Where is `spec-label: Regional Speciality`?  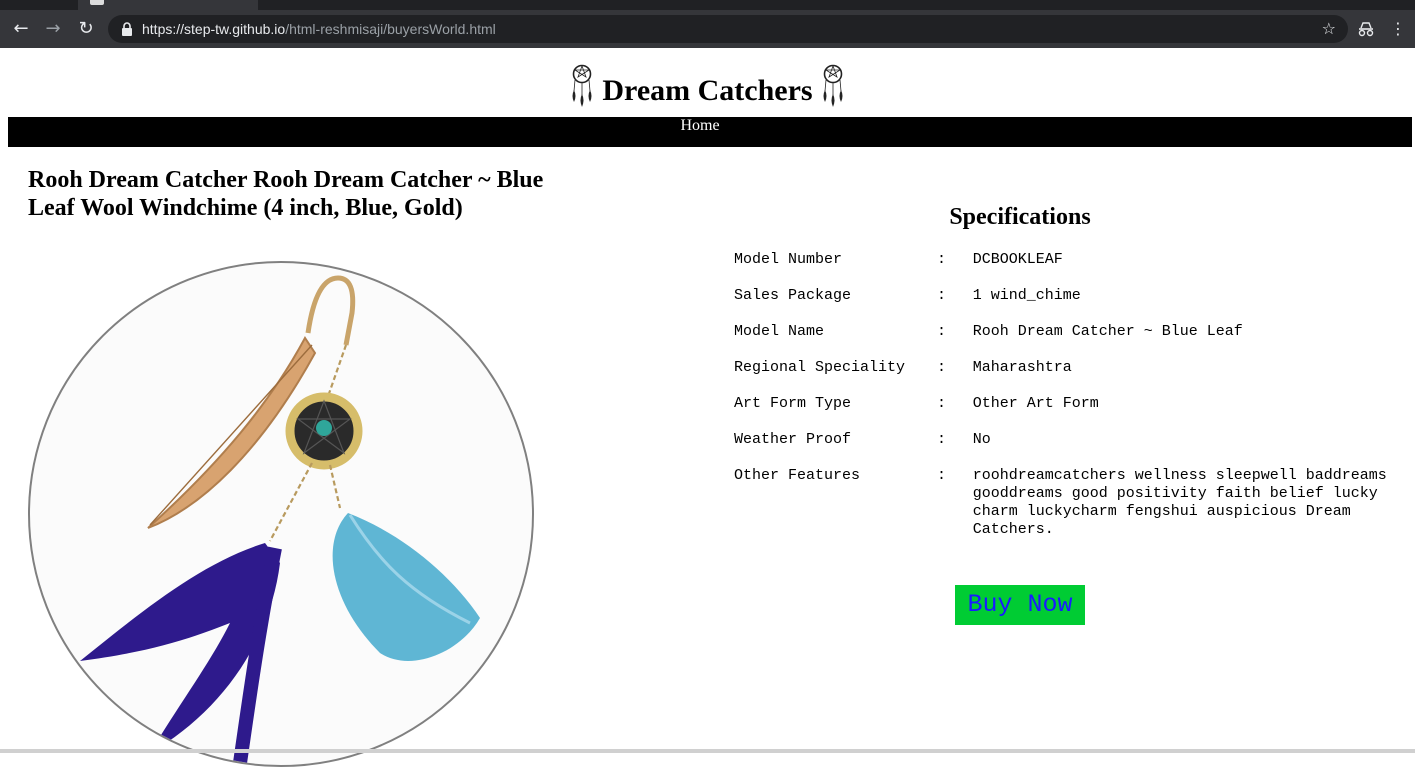
spec-label: Regional Speciality is located at coordinates (820, 367).